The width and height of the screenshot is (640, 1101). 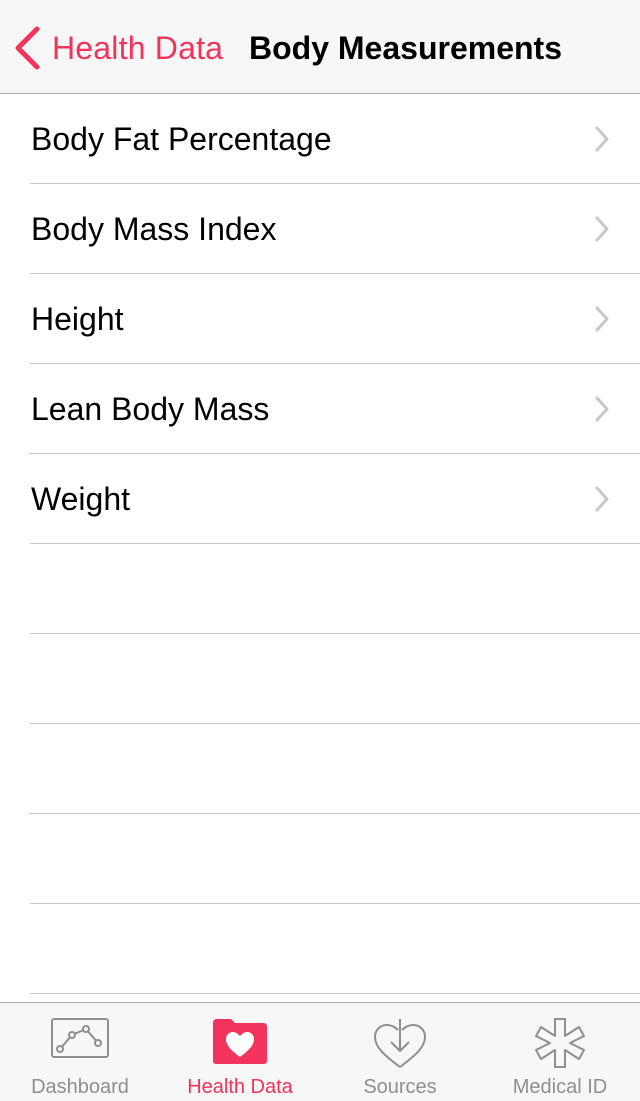 What do you see at coordinates (154, 228) in the screenshot?
I see `list-item-label: Body Mass Index` at bounding box center [154, 228].